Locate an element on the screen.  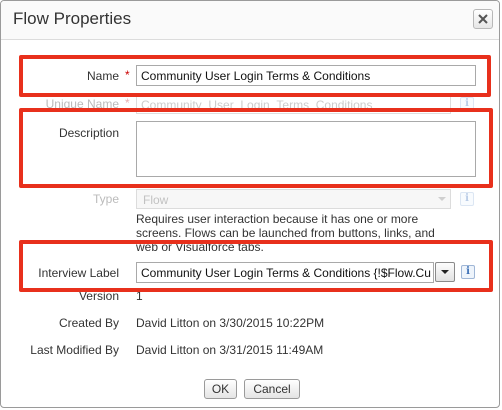
created-by-label: Created By is located at coordinates (88, 323).